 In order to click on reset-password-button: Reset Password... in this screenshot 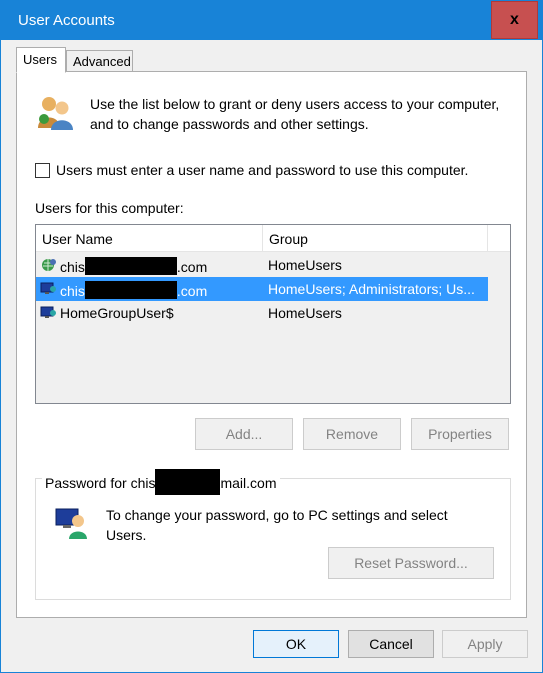, I will do `click(411, 563)`.